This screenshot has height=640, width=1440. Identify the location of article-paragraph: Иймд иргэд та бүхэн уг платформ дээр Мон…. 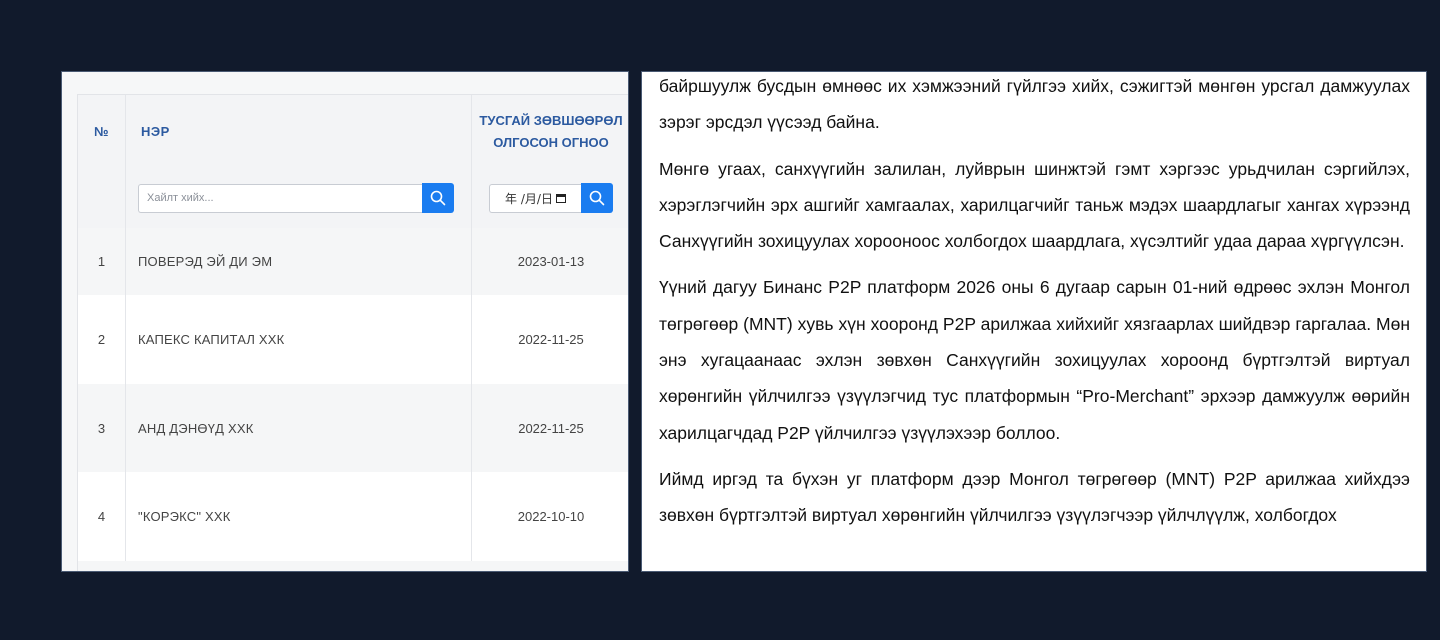
(1034, 497).